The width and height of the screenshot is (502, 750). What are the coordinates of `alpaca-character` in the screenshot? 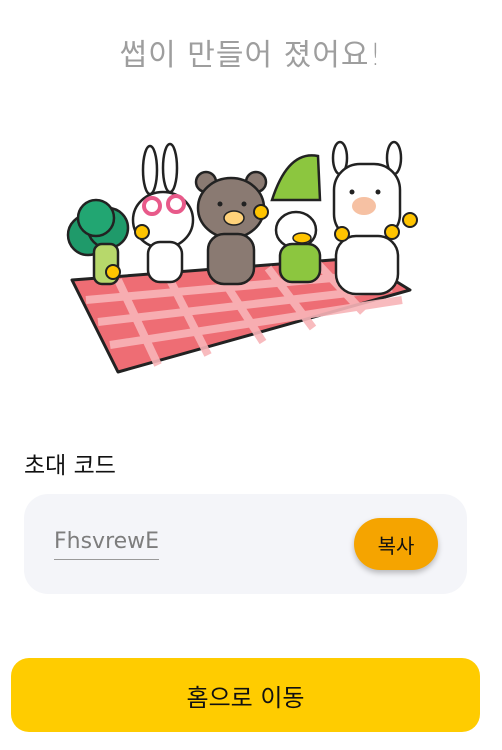 It's located at (374, 218).